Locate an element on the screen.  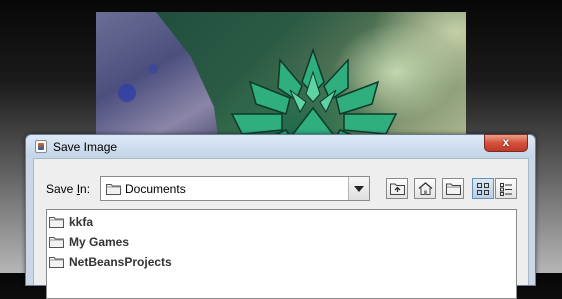
list-item: My Games is located at coordinates (89, 241).